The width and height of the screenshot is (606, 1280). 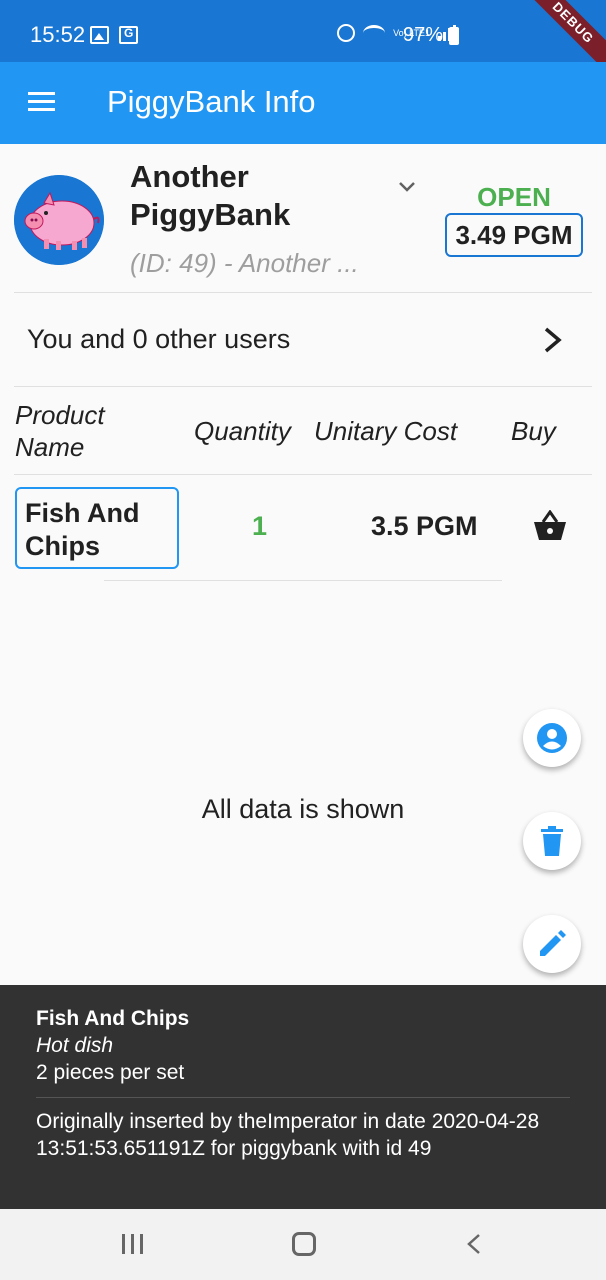 What do you see at coordinates (386, 431) in the screenshot?
I see `header-unitary-cost: Unitary Cost` at bounding box center [386, 431].